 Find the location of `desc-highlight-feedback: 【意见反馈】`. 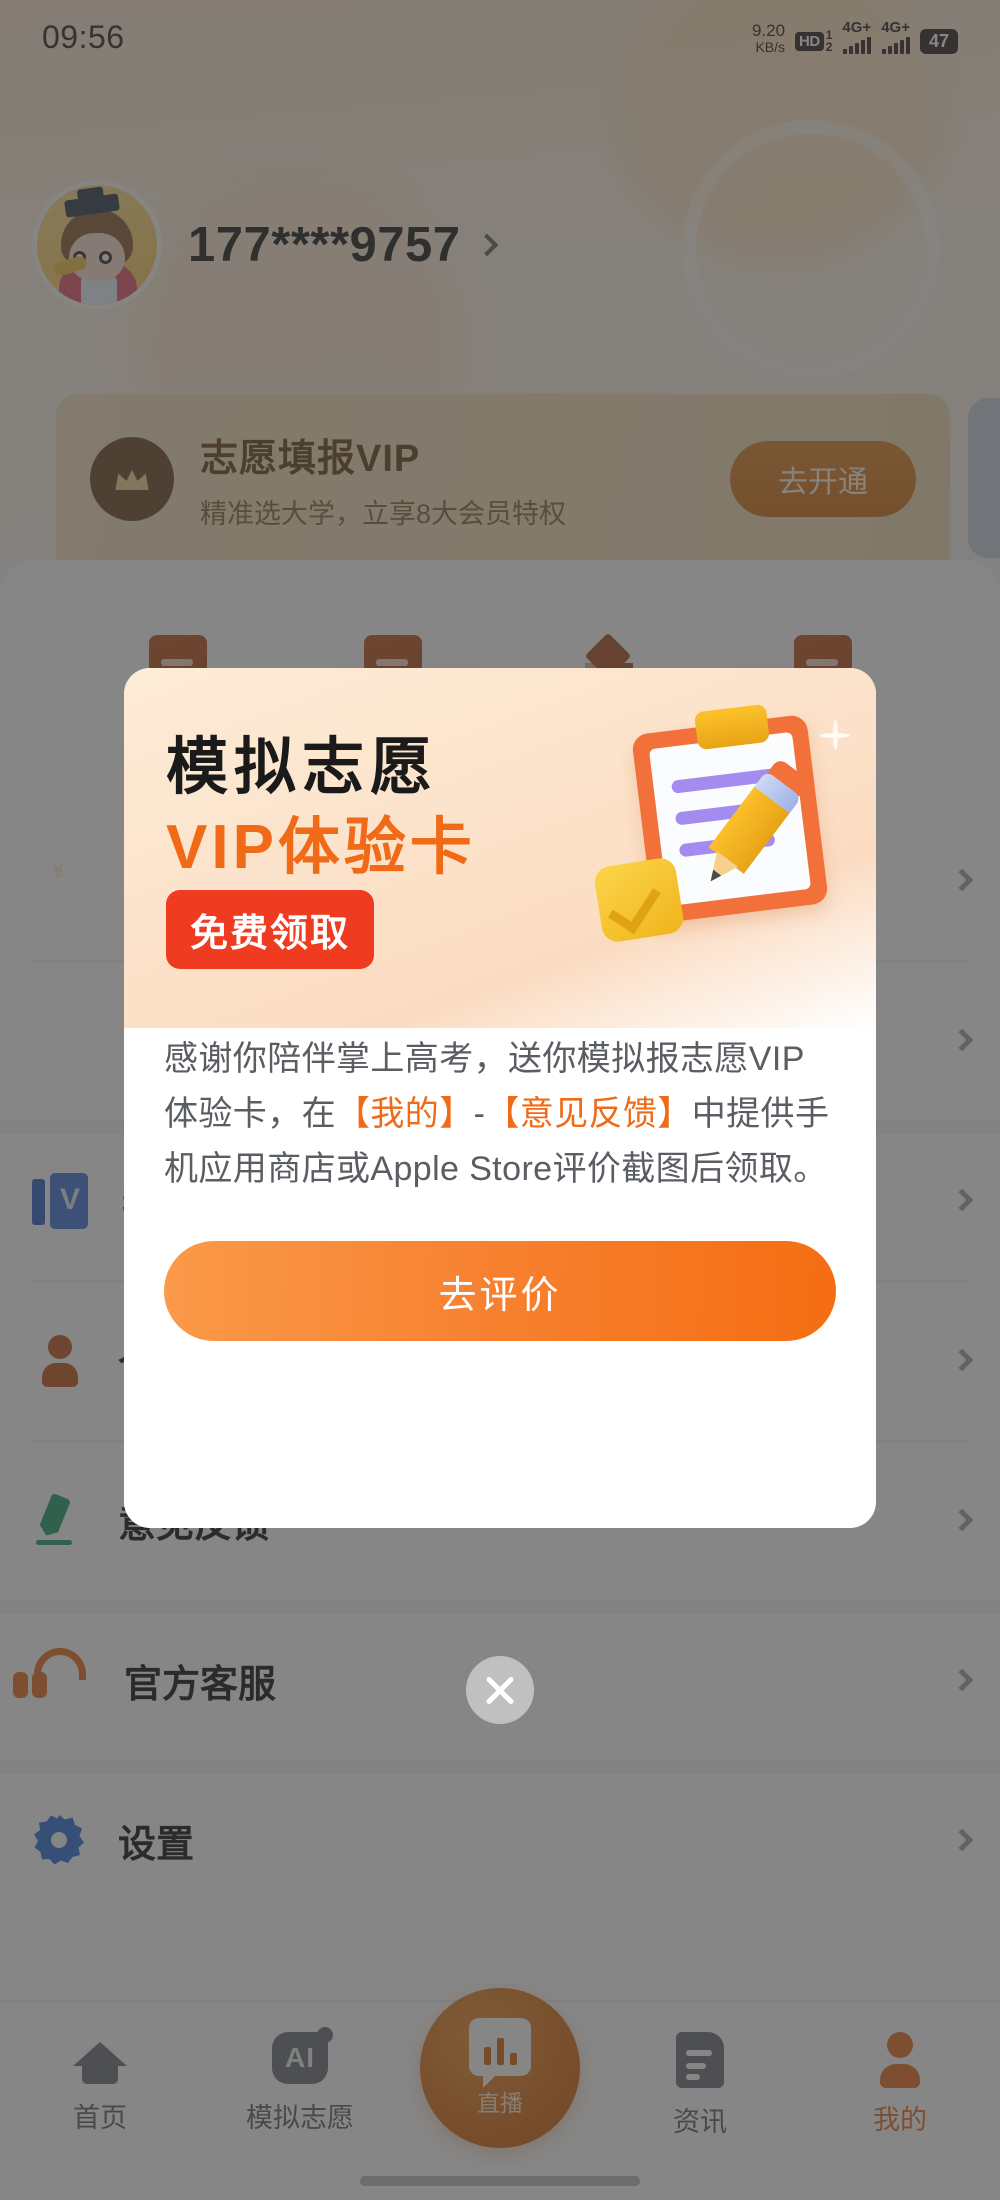

desc-highlight-feedback: 【意见反馈】 is located at coordinates (588, 1114).